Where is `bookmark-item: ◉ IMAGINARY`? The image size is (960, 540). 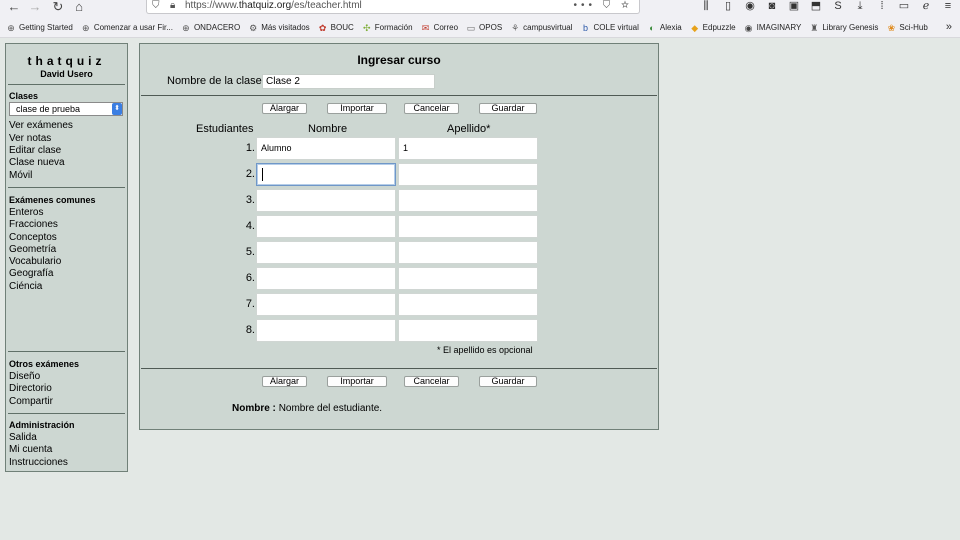
bookmark-item: ◉ IMAGINARY is located at coordinates (773, 28).